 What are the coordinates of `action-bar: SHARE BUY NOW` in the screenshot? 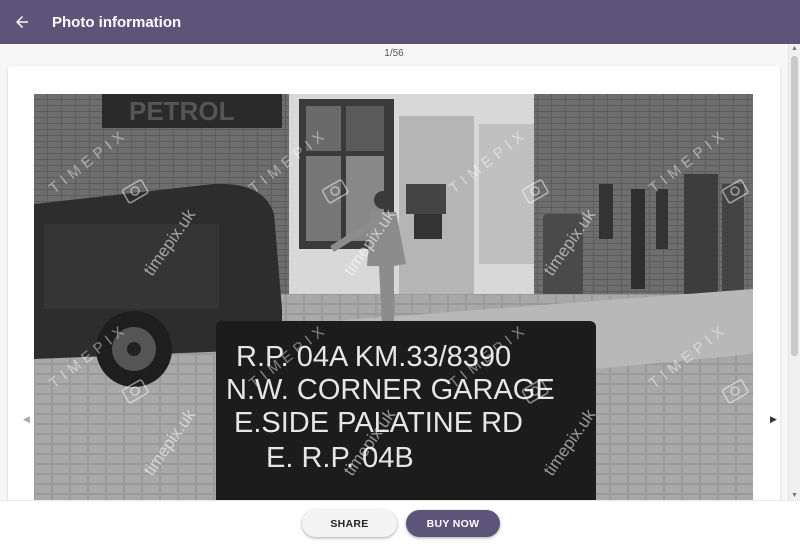 It's located at (400, 523).